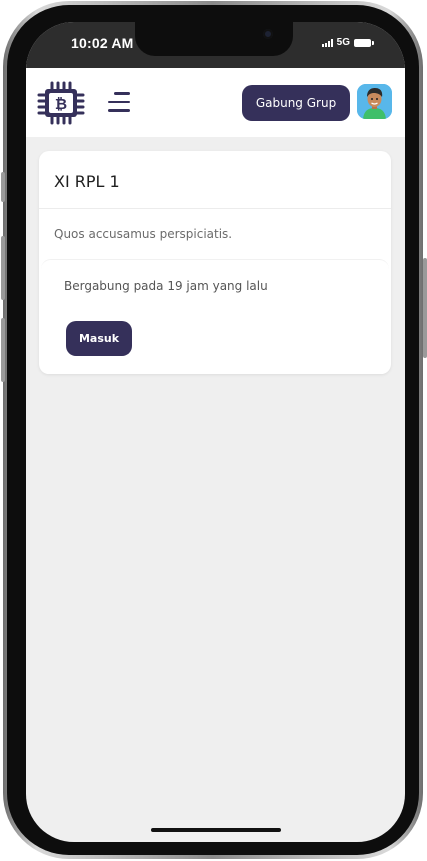 This screenshot has width=427, height=861. What do you see at coordinates (87, 181) in the screenshot?
I see `group-title: XI RPL 1` at bounding box center [87, 181].